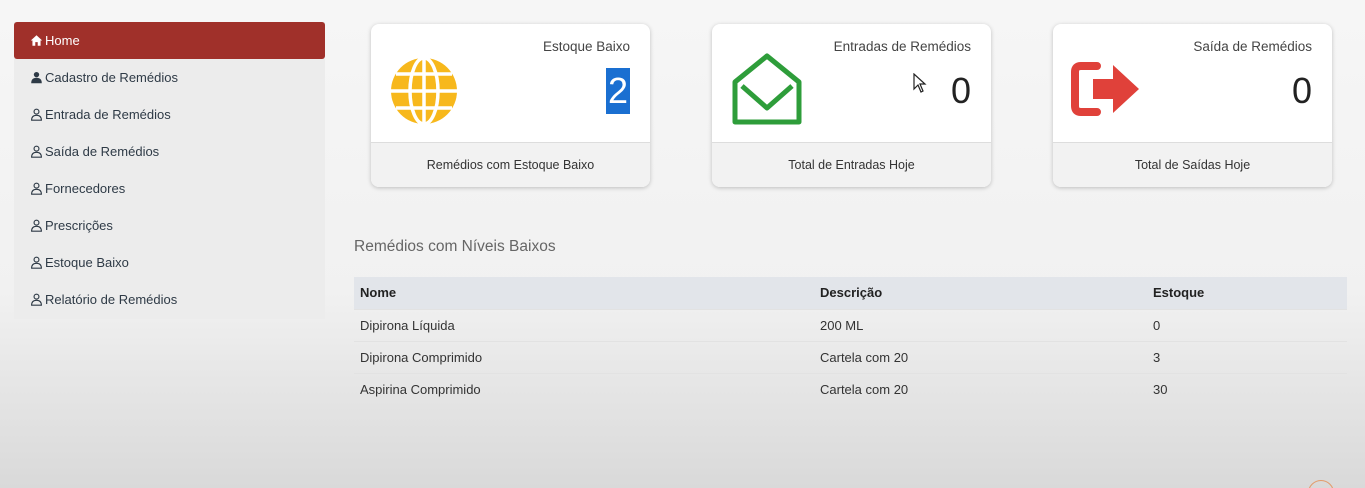 This screenshot has width=1365, height=488. I want to click on user-filled-icon, so click(36, 77).